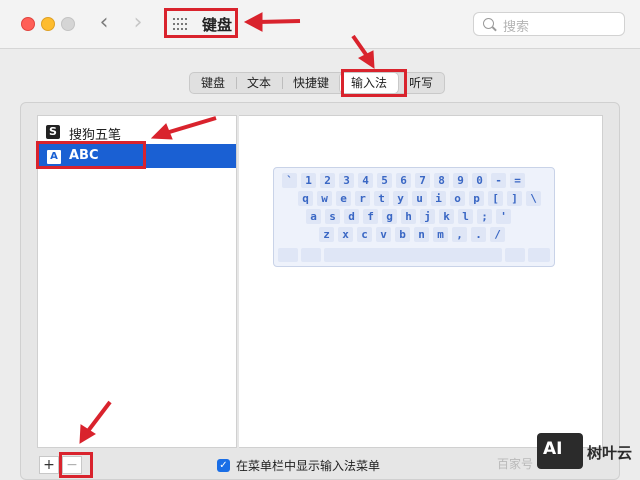 Image resolution: width=640 pixels, height=480 pixels. What do you see at coordinates (419, 198) in the screenshot?
I see `key: u` at bounding box center [419, 198].